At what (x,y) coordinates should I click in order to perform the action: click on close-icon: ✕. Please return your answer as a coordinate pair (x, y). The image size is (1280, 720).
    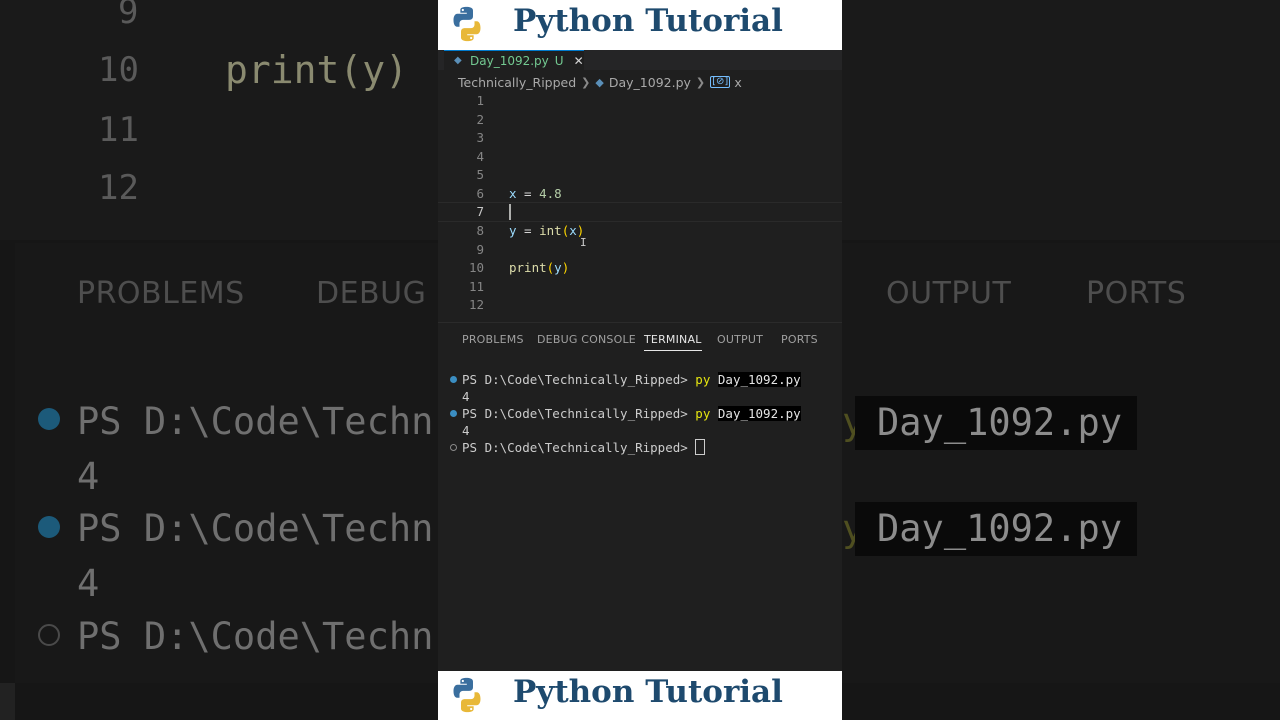
    Looking at the image, I should click on (579, 61).